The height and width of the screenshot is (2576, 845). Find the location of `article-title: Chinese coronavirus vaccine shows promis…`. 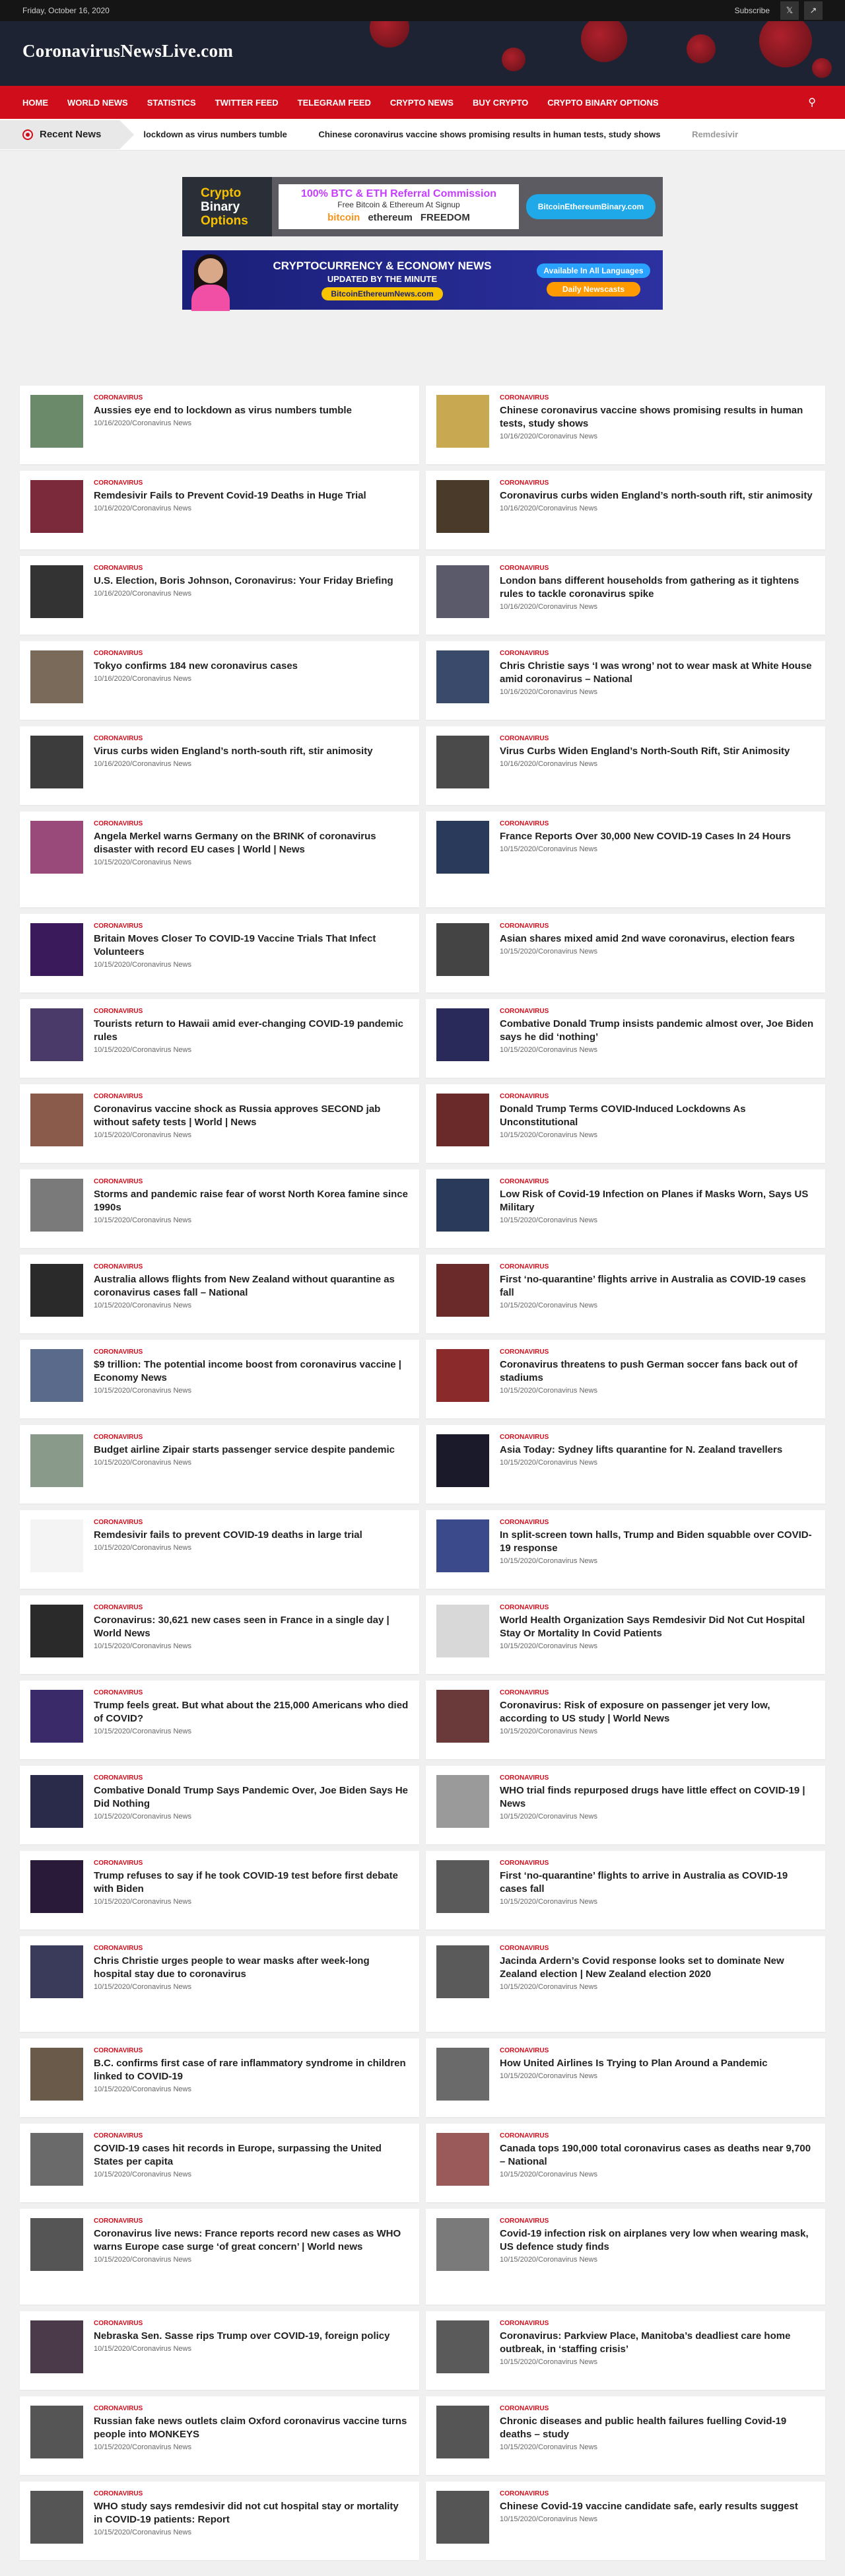

article-title: Chinese coronavirus vaccine shows promis… is located at coordinates (657, 418).